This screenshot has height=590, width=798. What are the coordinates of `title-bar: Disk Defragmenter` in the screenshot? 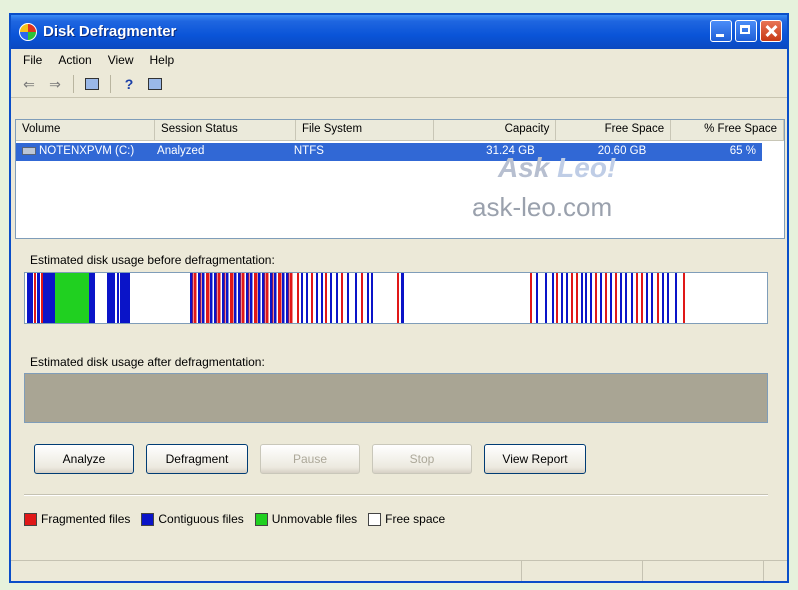 It's located at (399, 32).